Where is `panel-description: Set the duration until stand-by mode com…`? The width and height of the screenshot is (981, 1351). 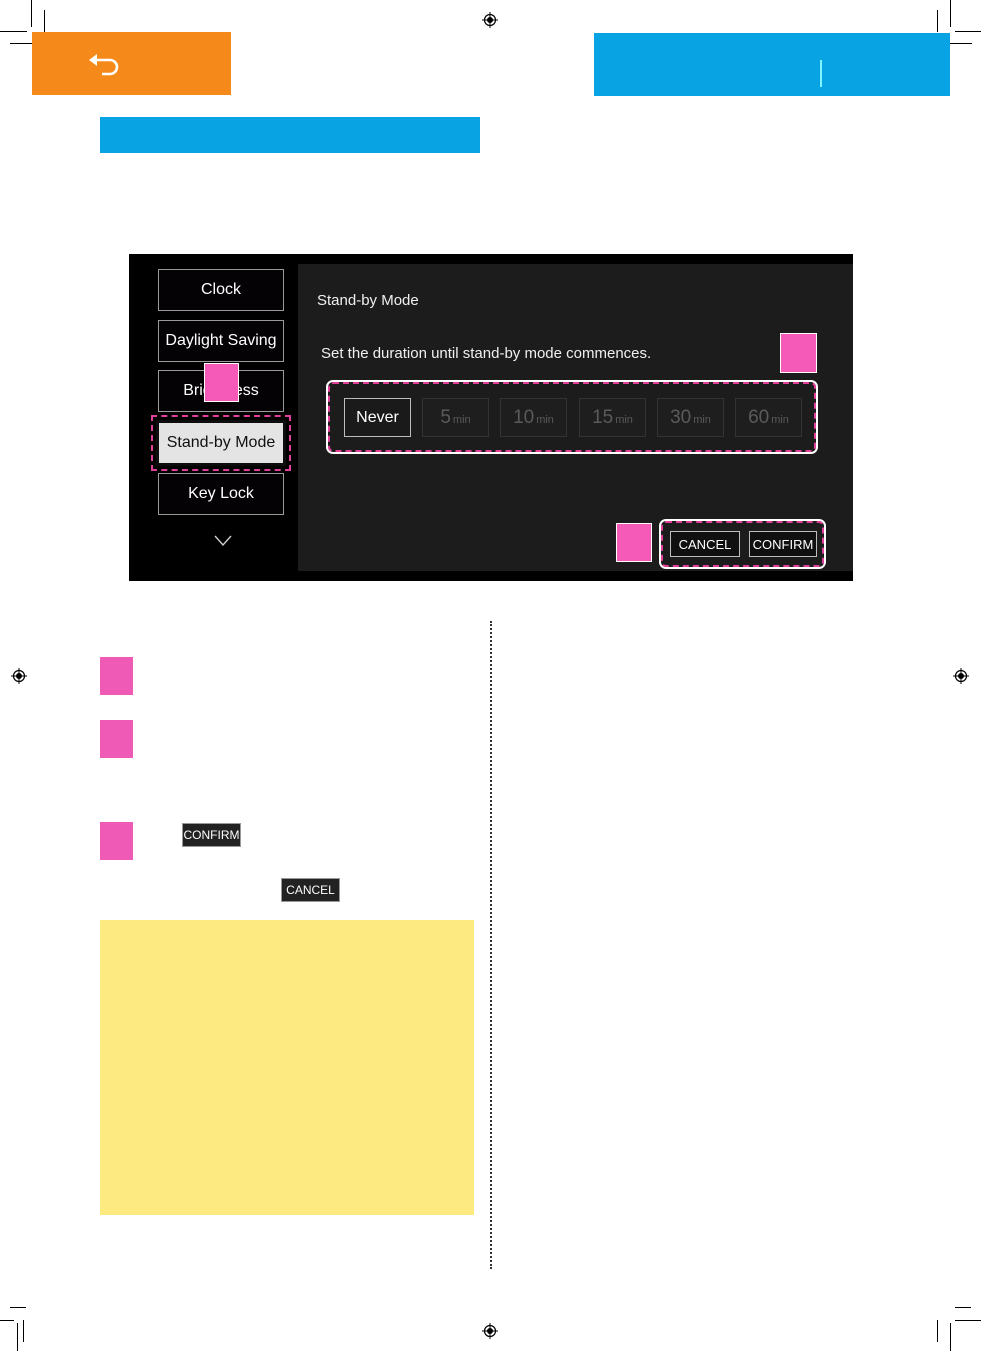
panel-description: Set the duration until stand-by mode com… is located at coordinates (486, 353).